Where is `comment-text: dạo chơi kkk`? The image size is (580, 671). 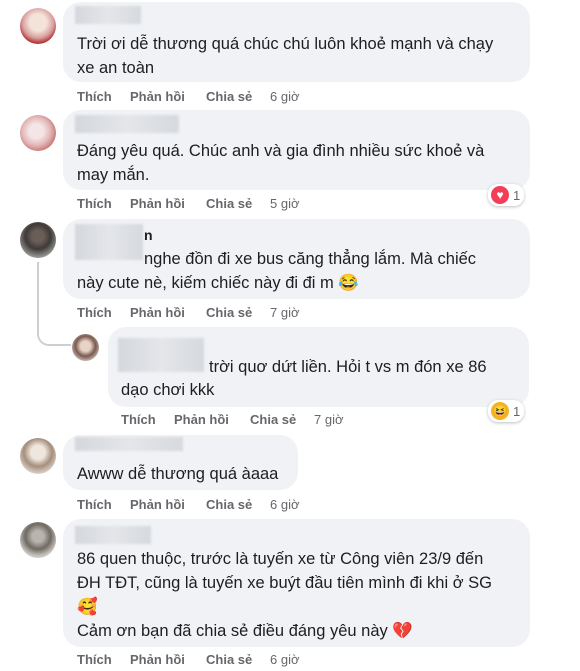 comment-text: dạo chơi kkk is located at coordinates (168, 390).